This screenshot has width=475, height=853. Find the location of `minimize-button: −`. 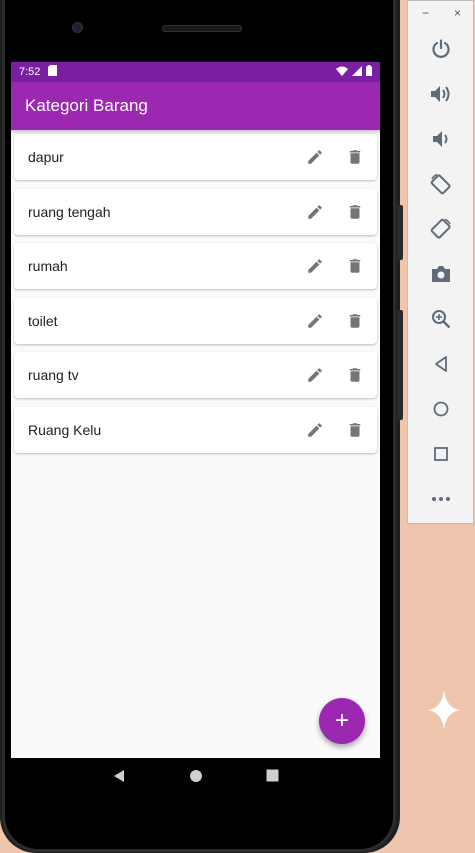

minimize-button: − is located at coordinates (425, 13).